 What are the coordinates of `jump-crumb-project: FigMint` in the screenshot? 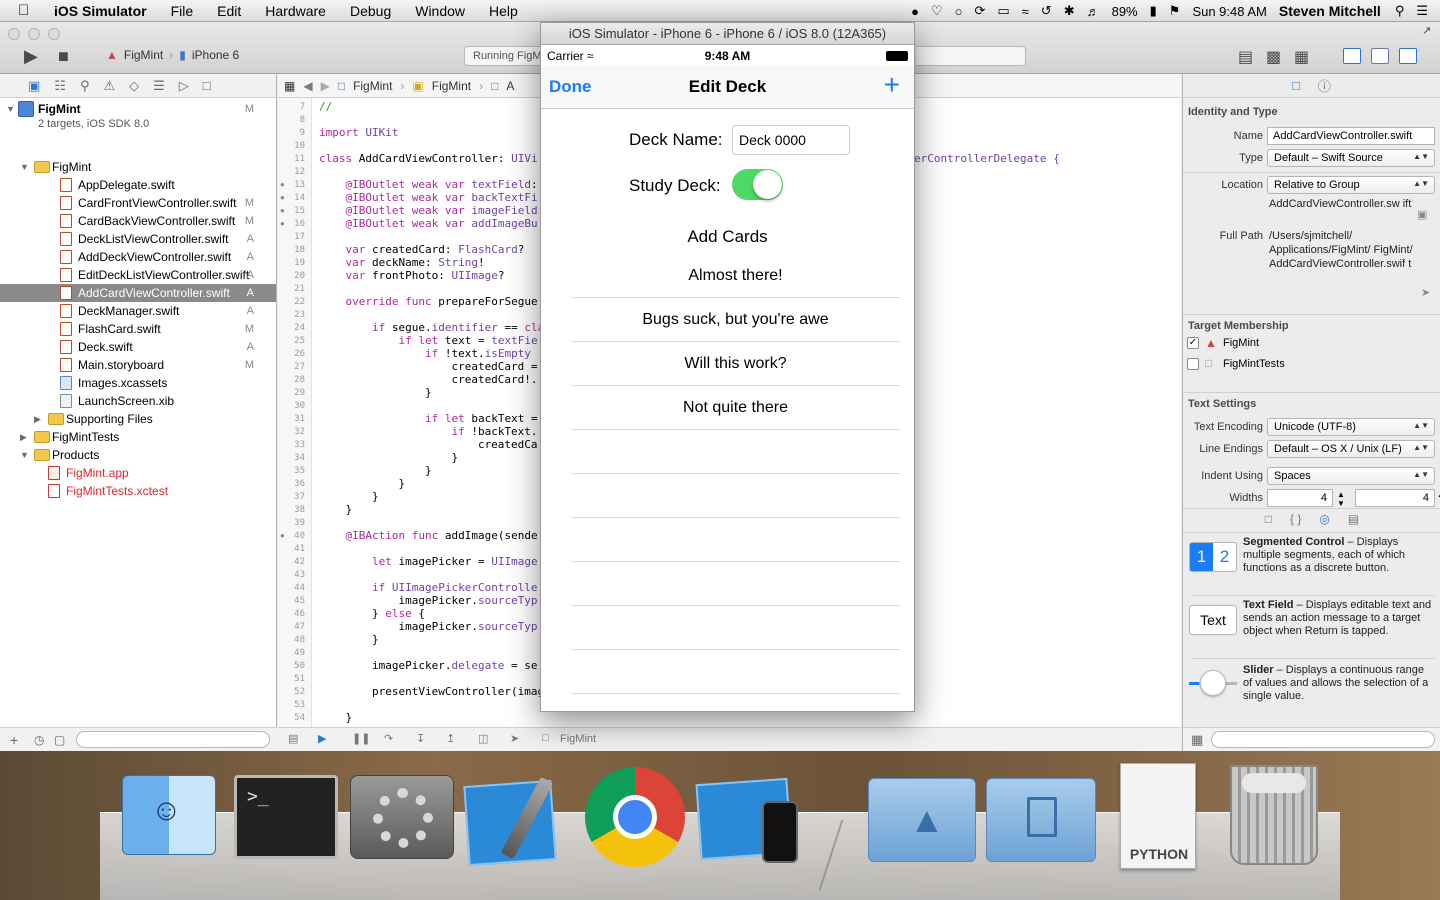 It's located at (372, 86).